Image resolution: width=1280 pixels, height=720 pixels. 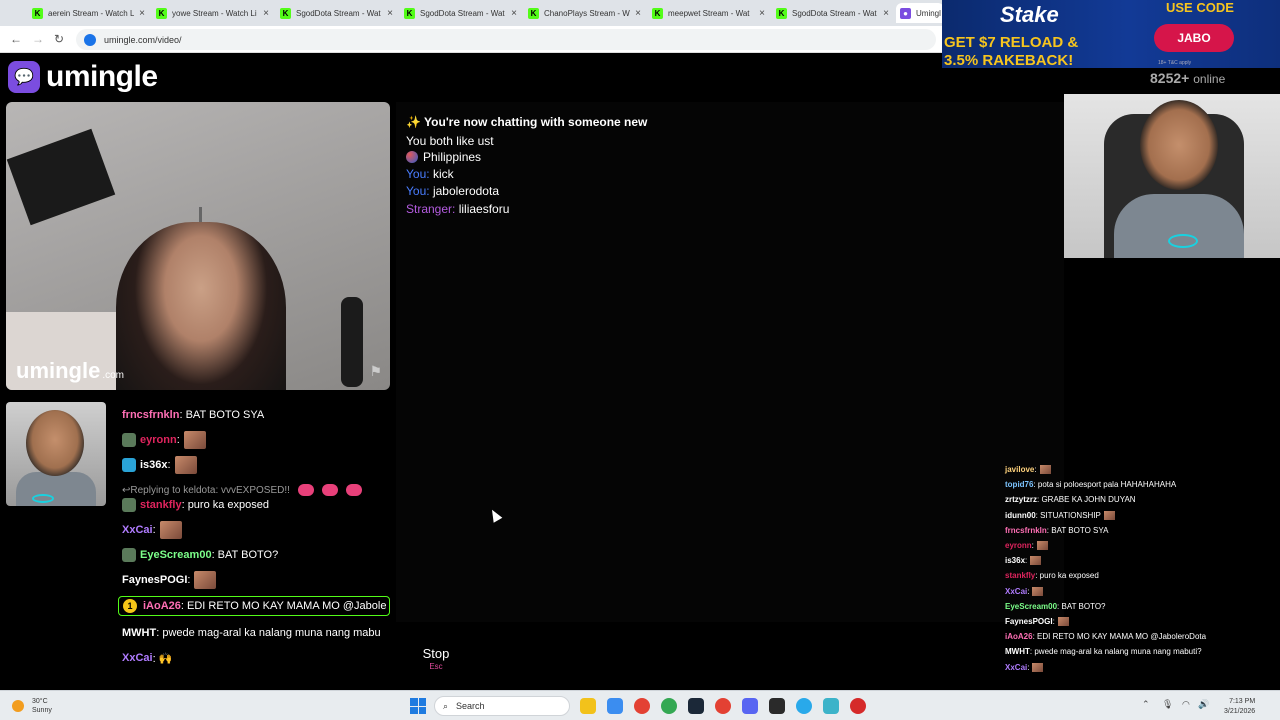 What do you see at coordinates (130, 606) in the screenshot?
I see `coin-icon: 1` at bounding box center [130, 606].